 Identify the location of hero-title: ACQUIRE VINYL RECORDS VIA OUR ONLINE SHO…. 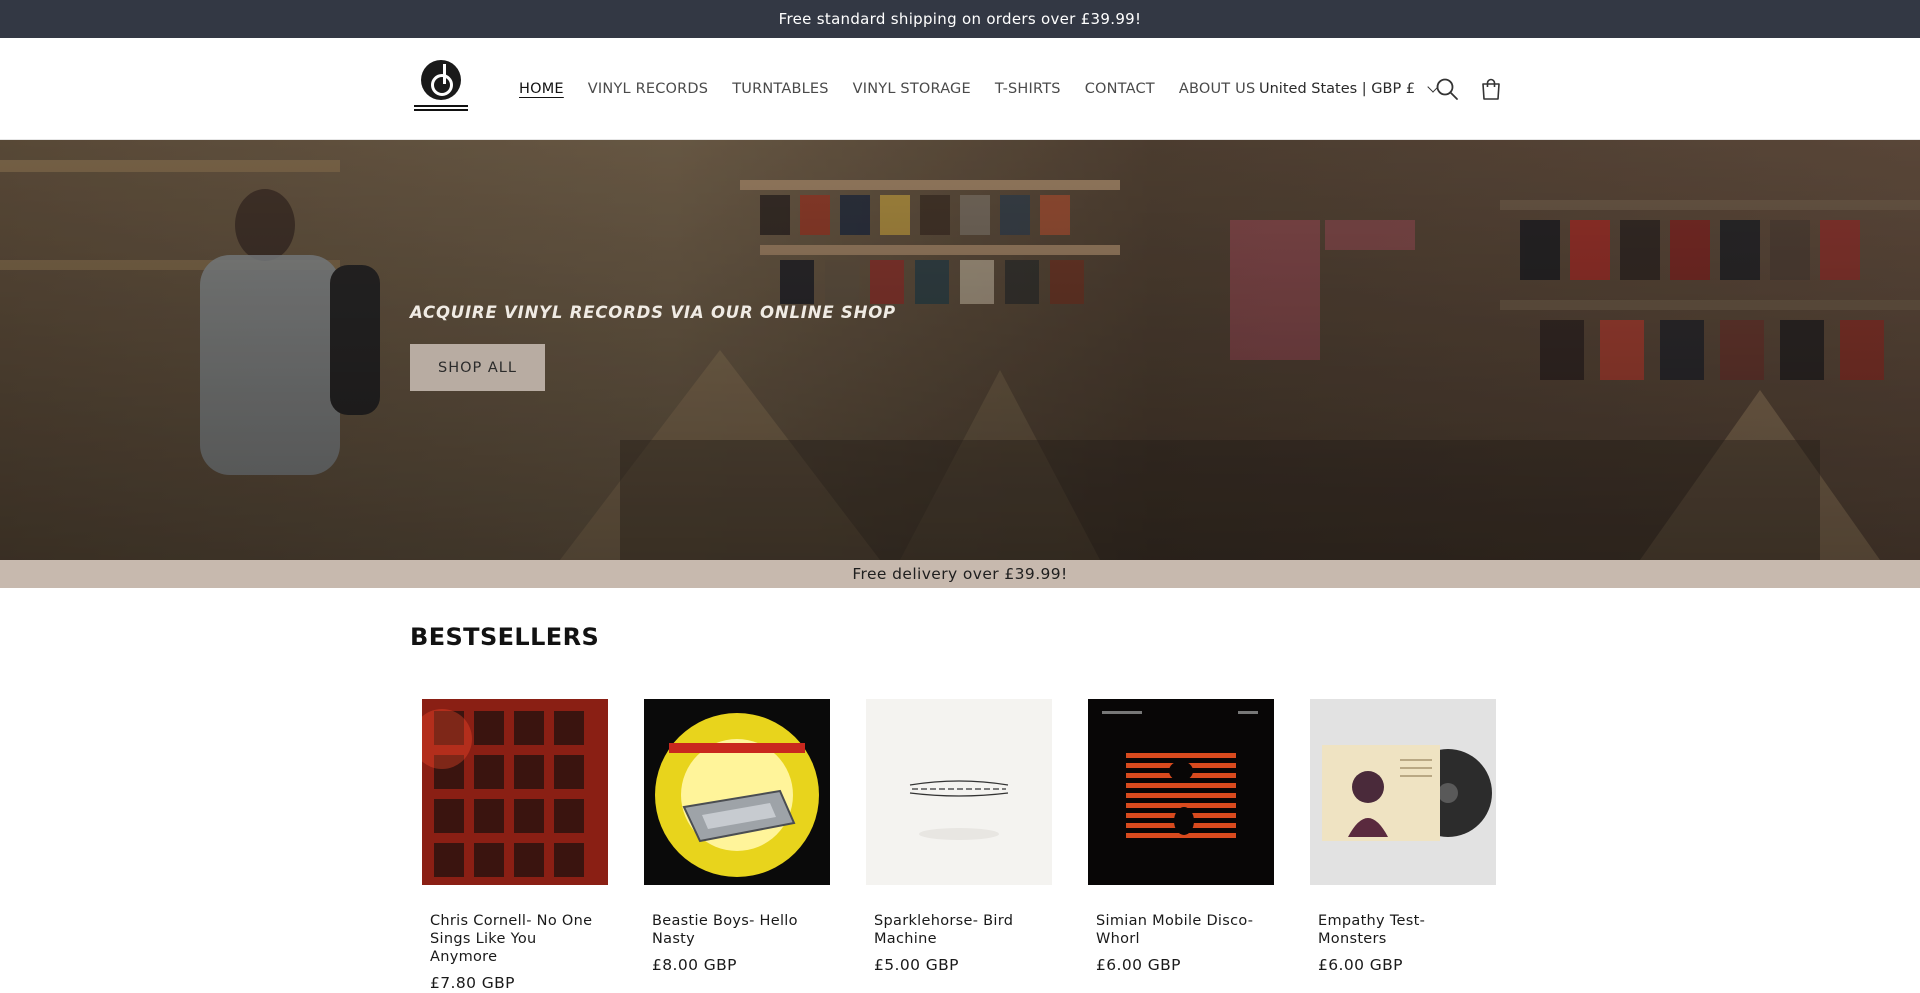
(653, 312).